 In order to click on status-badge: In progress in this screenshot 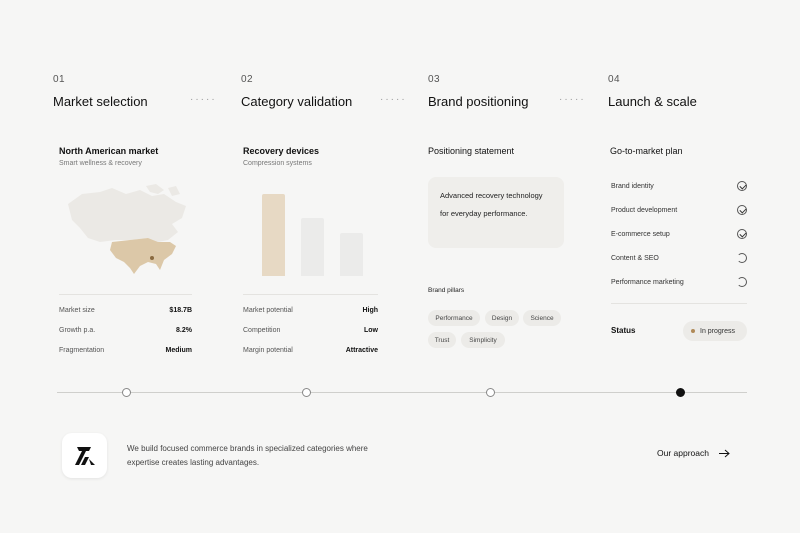, I will do `click(715, 331)`.